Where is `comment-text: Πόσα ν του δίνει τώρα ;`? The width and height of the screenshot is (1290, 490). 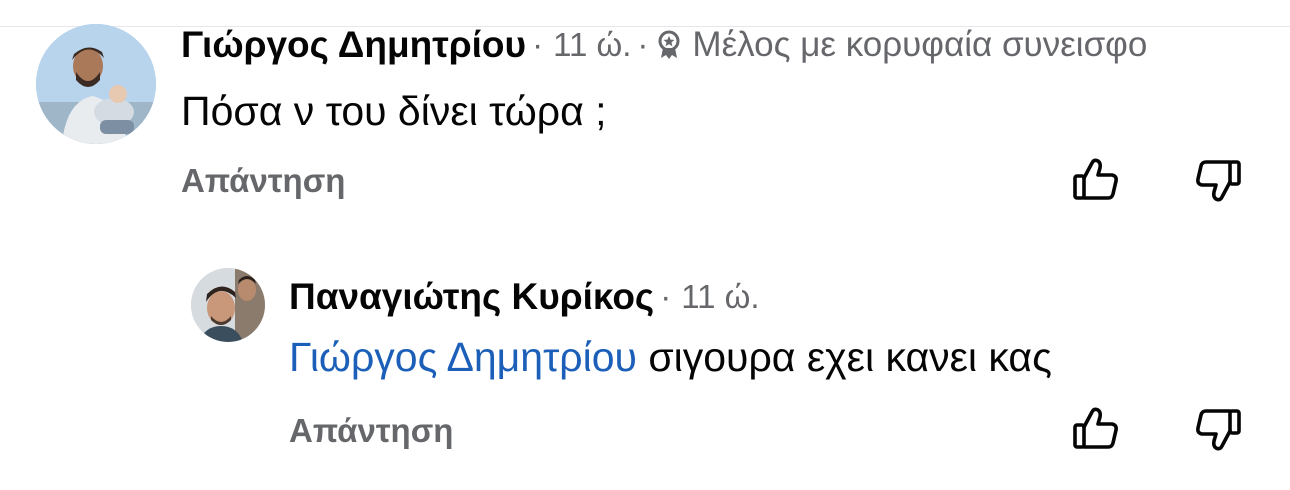
comment-text: Πόσα ν του δίνει τώρα ; is located at coordinates (394, 111).